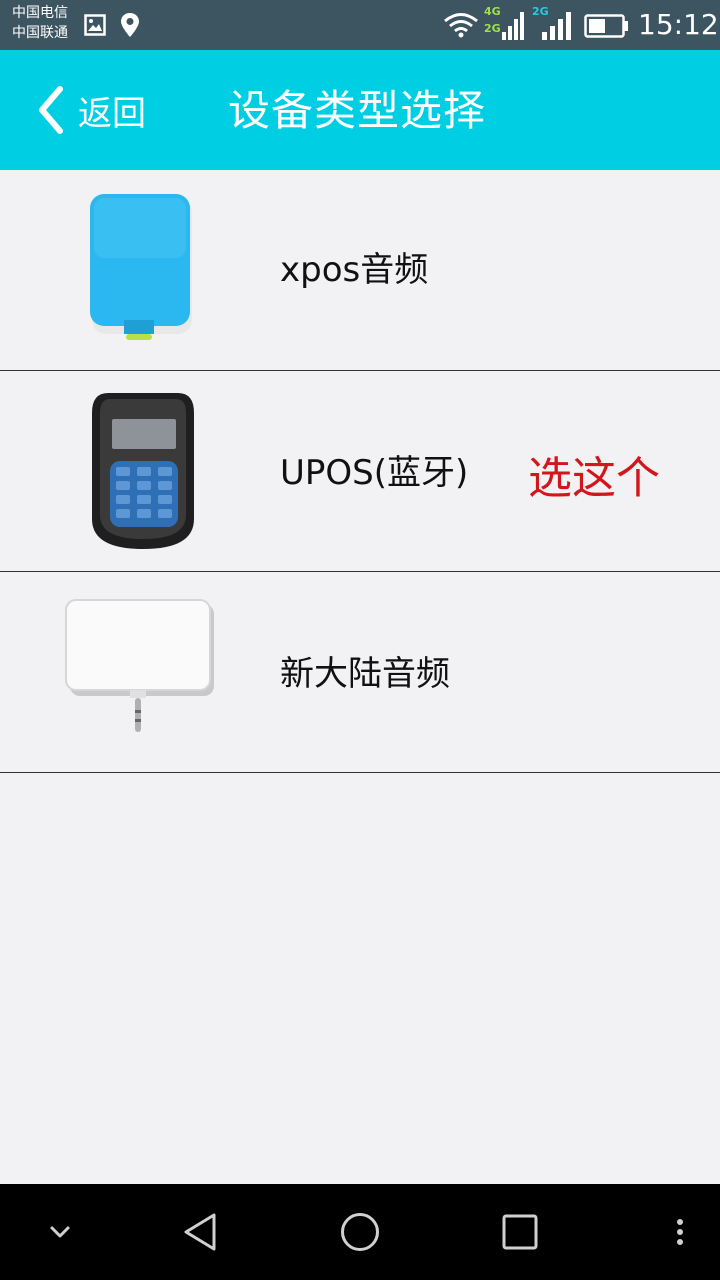 This screenshot has width=720, height=1280. Describe the element at coordinates (606, 26) in the screenshot. I see `battery-icon` at that location.